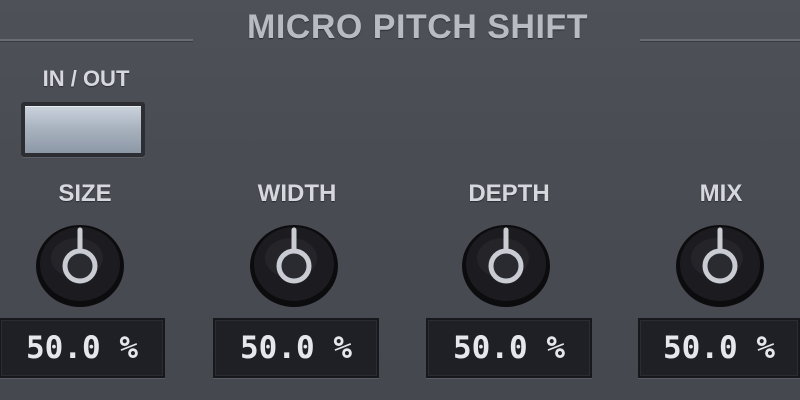  Describe the element at coordinates (721, 193) in the screenshot. I see `mix-label: MIX` at that location.